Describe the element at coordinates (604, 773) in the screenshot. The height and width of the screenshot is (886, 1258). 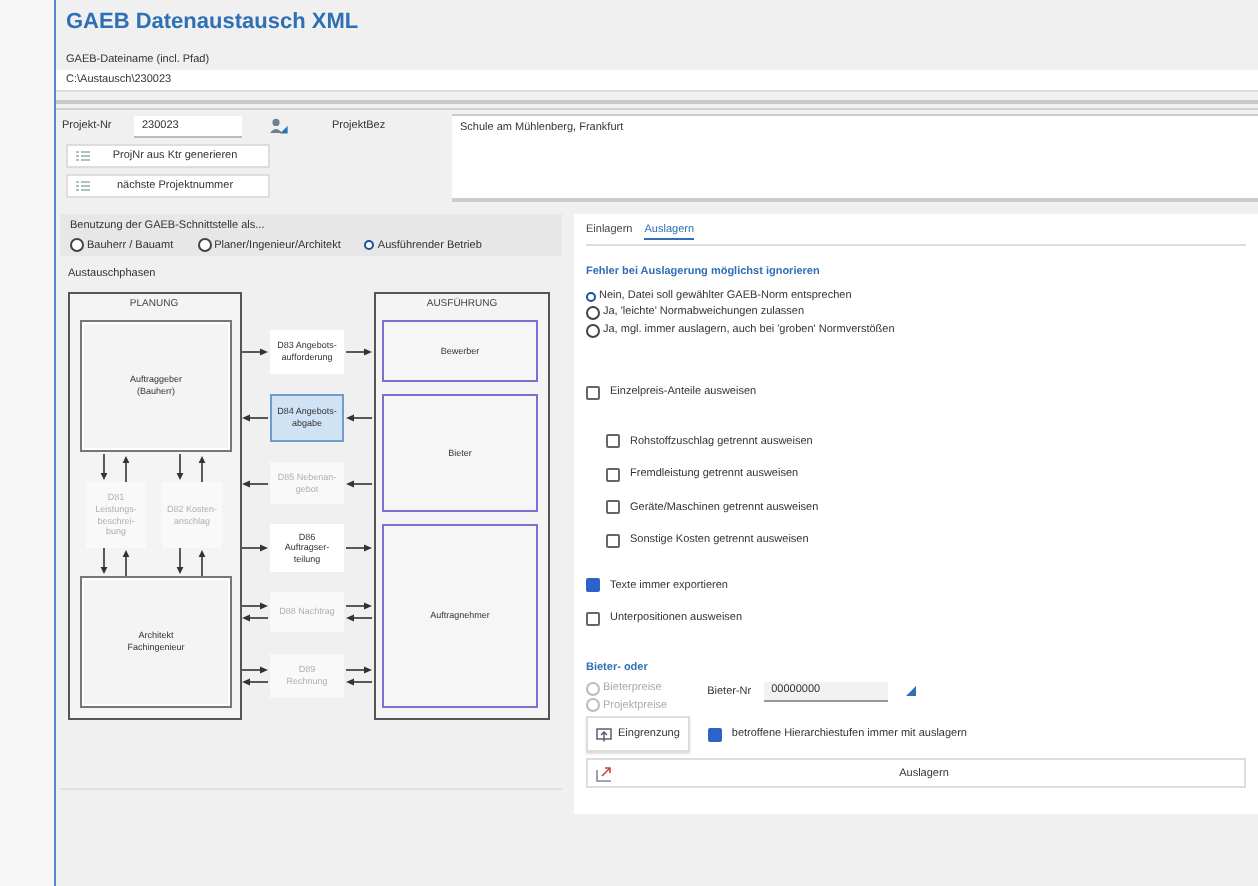
I see `export-icon` at that location.